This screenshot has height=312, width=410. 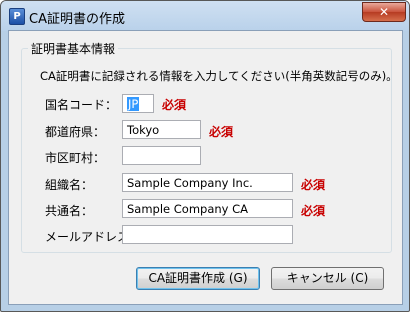 I want to click on close-button: ✕, so click(x=384, y=12).